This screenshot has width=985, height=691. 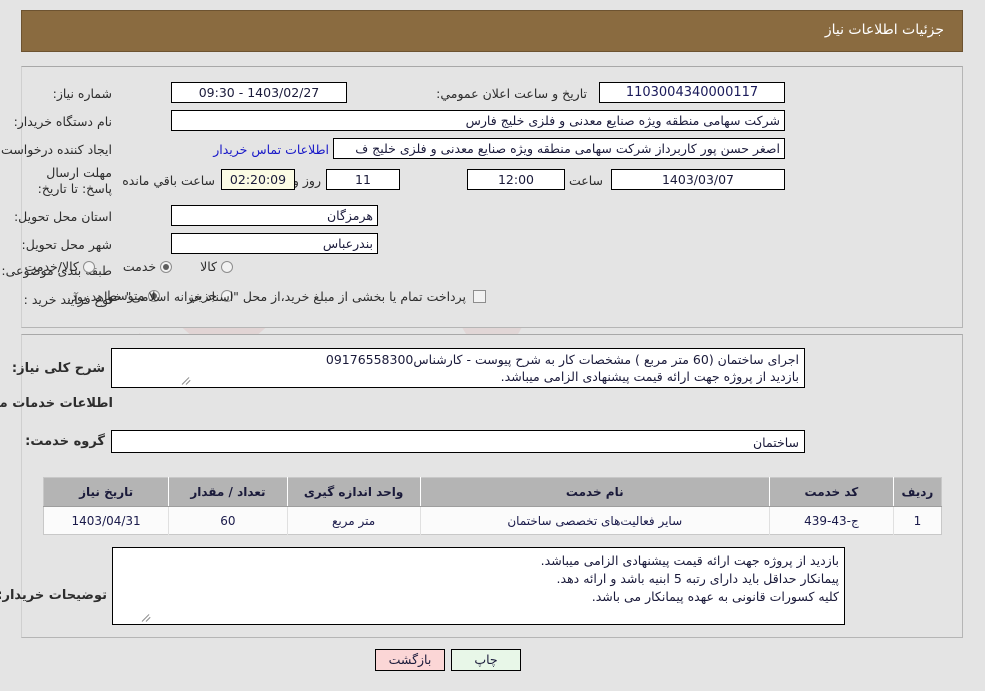 I want to click on province-value: هرمزگان, so click(x=274, y=215).